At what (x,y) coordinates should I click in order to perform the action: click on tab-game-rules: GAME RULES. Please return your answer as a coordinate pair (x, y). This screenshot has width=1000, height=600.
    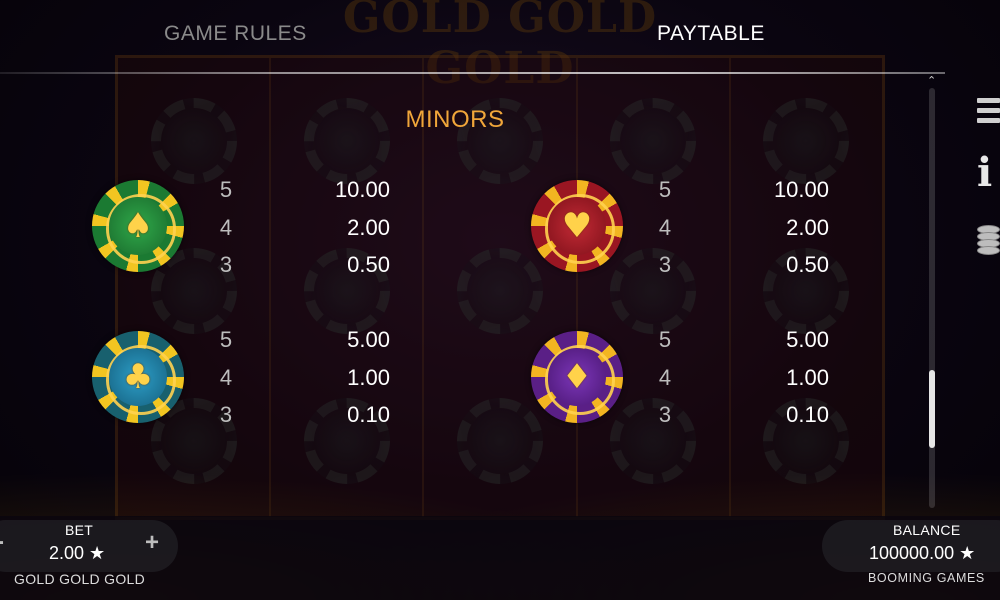
    Looking at the image, I should click on (235, 34).